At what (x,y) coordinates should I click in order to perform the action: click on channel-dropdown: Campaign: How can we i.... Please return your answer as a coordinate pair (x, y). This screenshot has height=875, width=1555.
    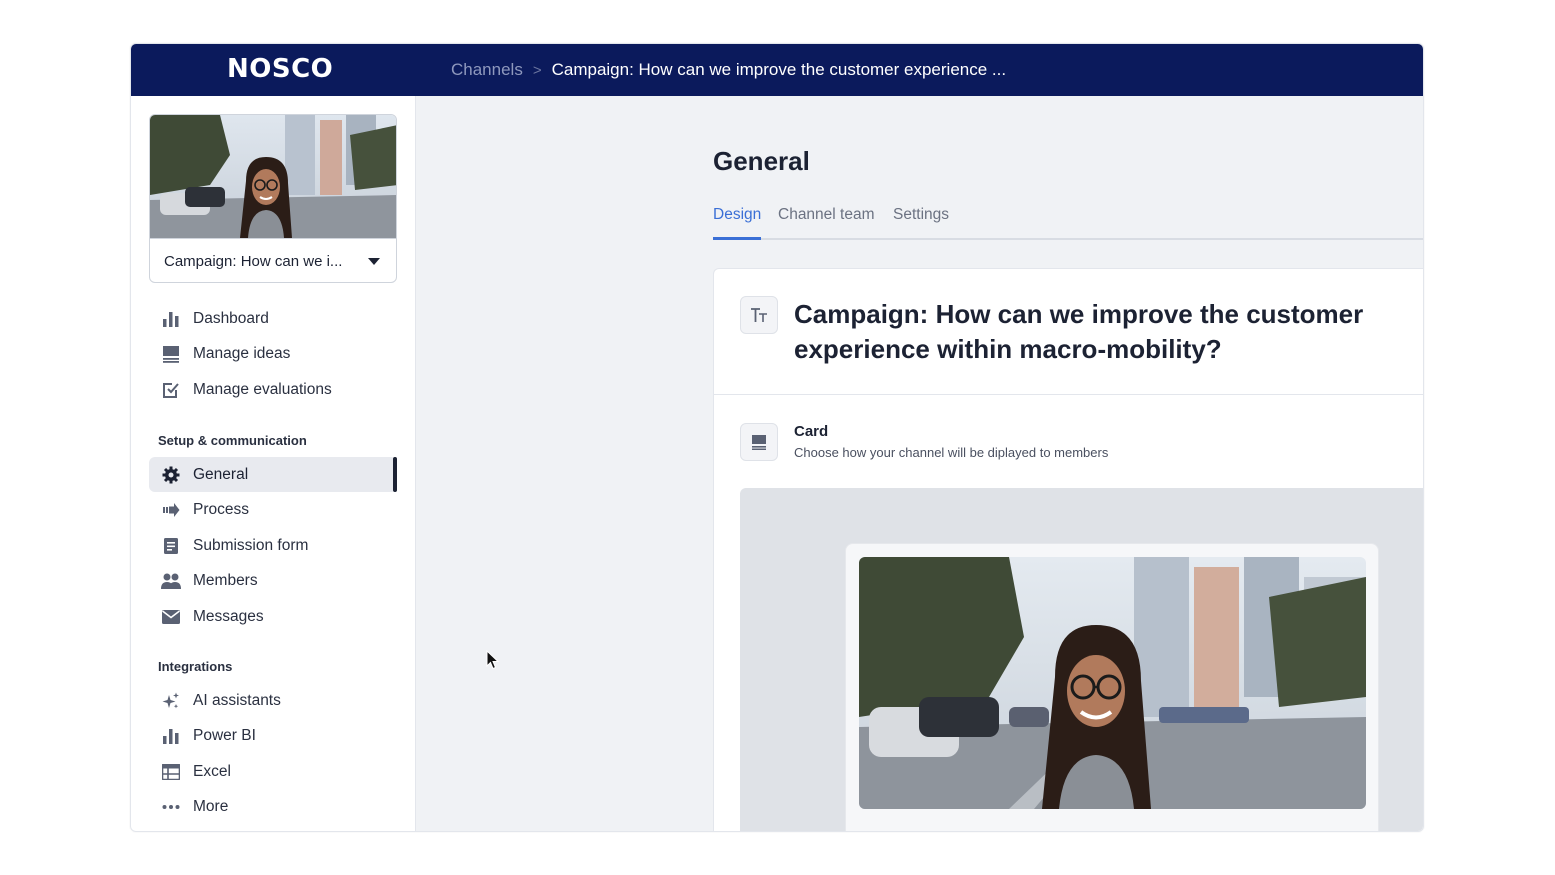
    Looking at the image, I should click on (273, 260).